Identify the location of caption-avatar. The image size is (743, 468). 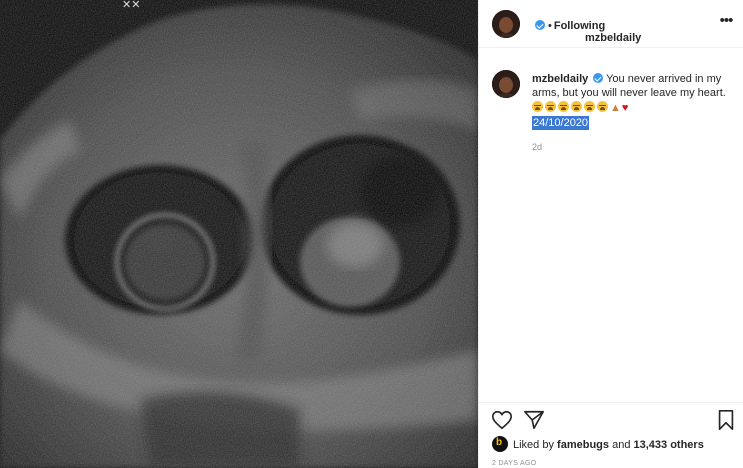
(506, 84).